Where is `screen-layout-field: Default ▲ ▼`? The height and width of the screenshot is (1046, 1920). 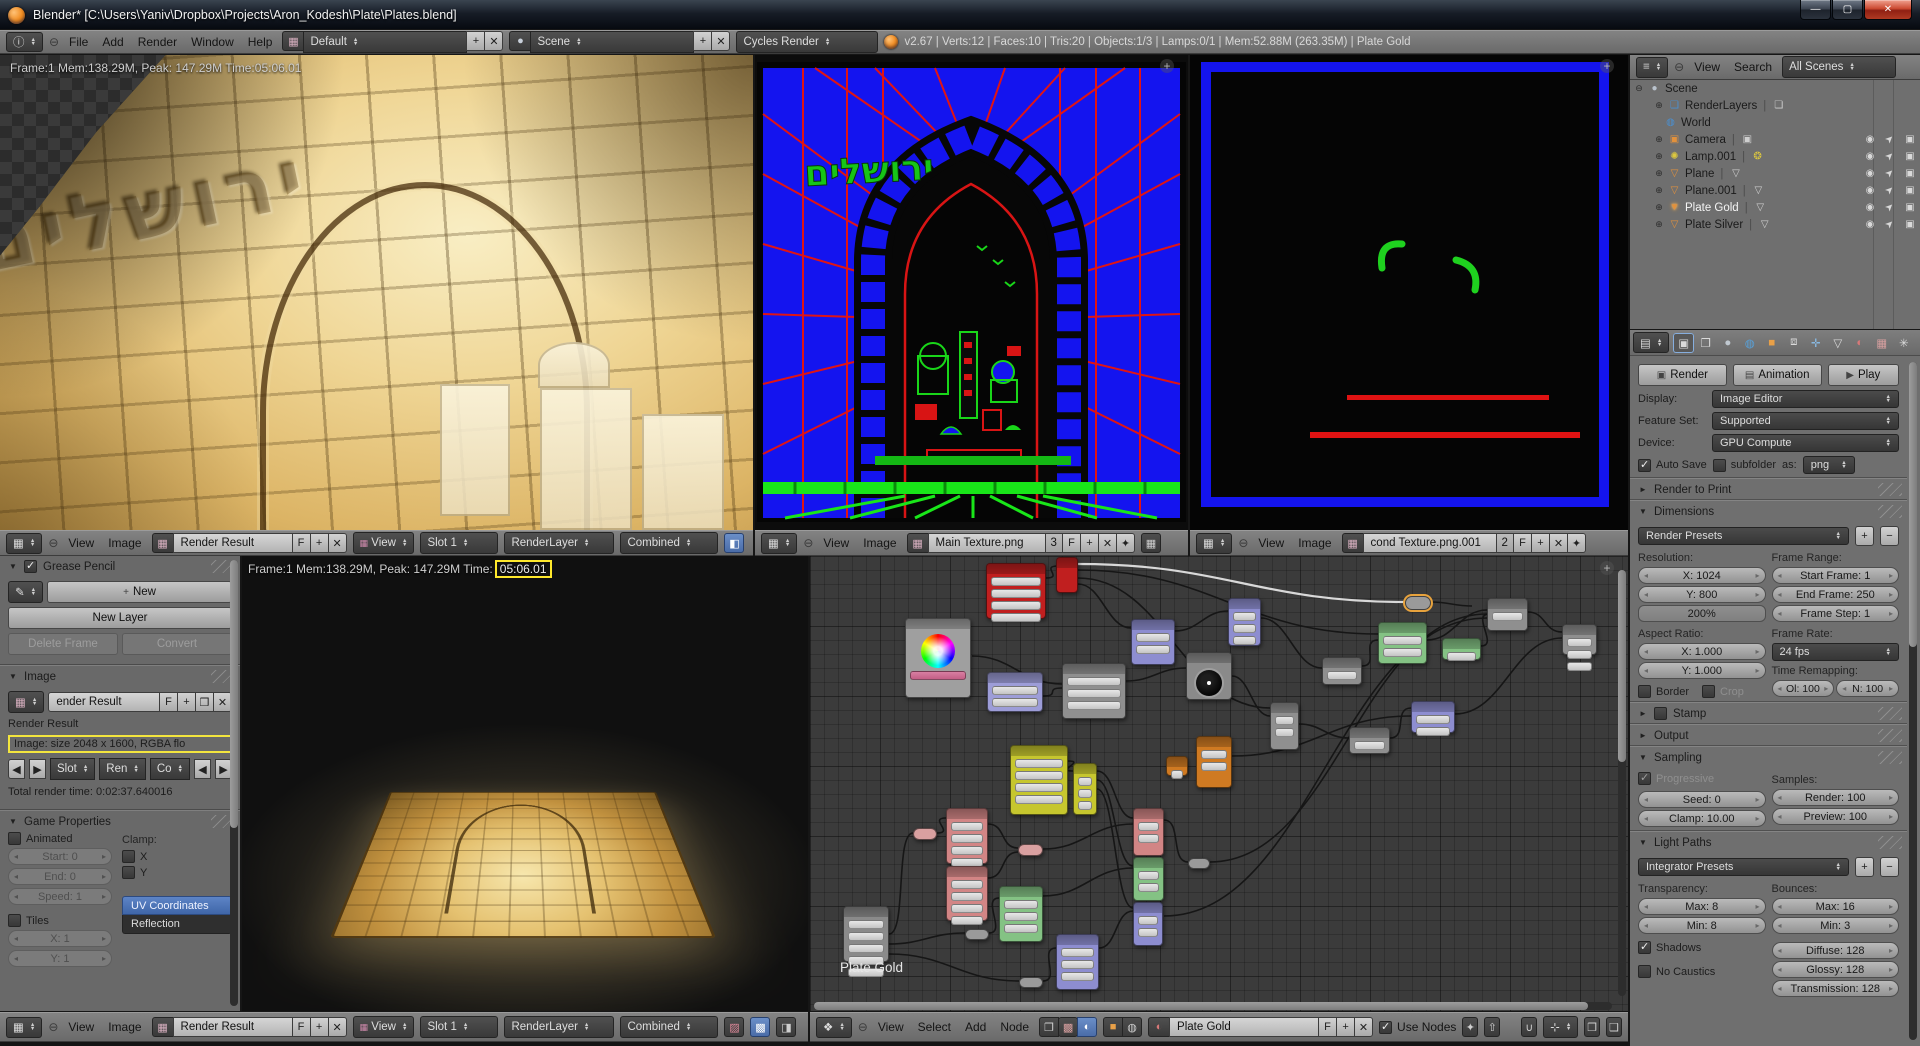 screen-layout-field: Default ▲ ▼ is located at coordinates (385, 42).